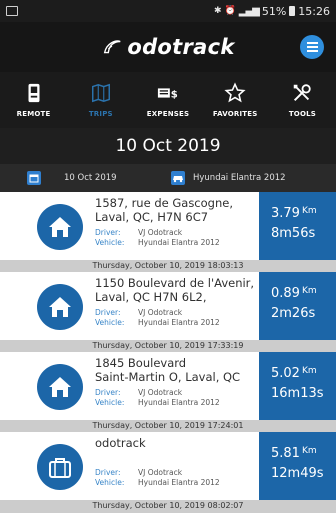 This screenshot has height=513, width=336. Describe the element at coordinates (312, 43) in the screenshot. I see `menu-icon` at that location.